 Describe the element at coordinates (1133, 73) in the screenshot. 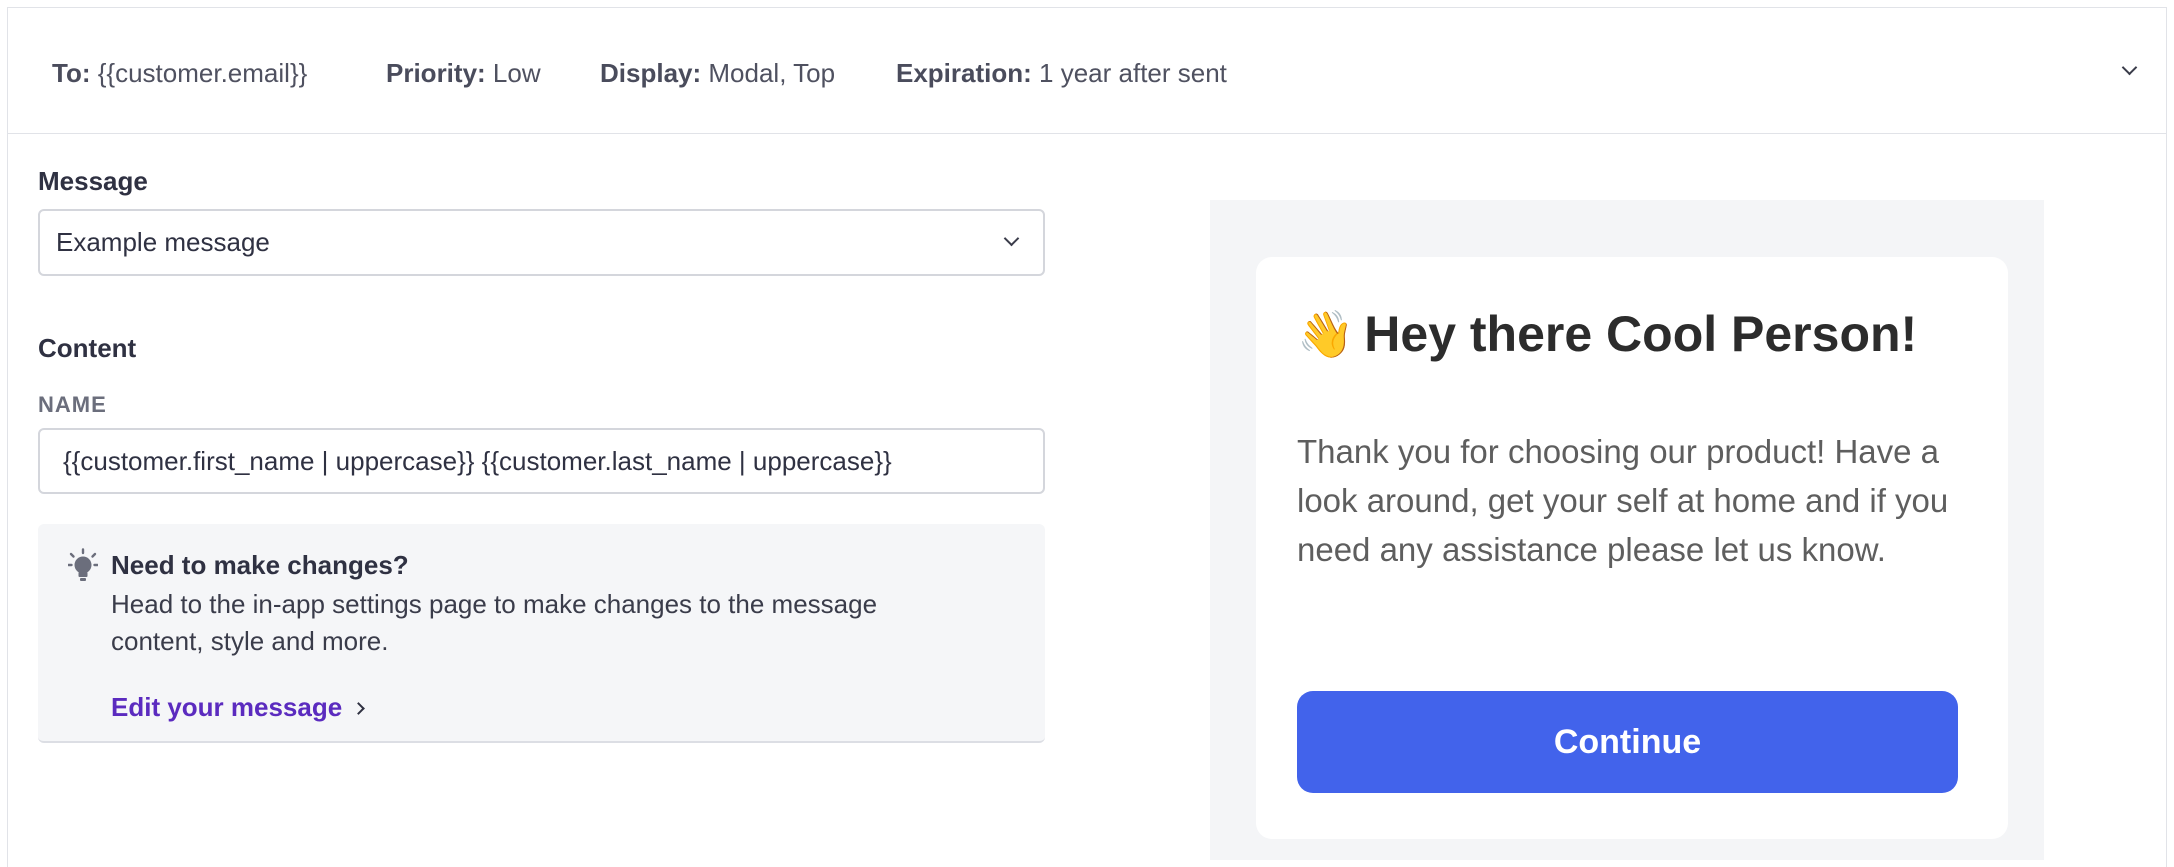

I see `summary-expiration-value: 1 year after sent` at that location.